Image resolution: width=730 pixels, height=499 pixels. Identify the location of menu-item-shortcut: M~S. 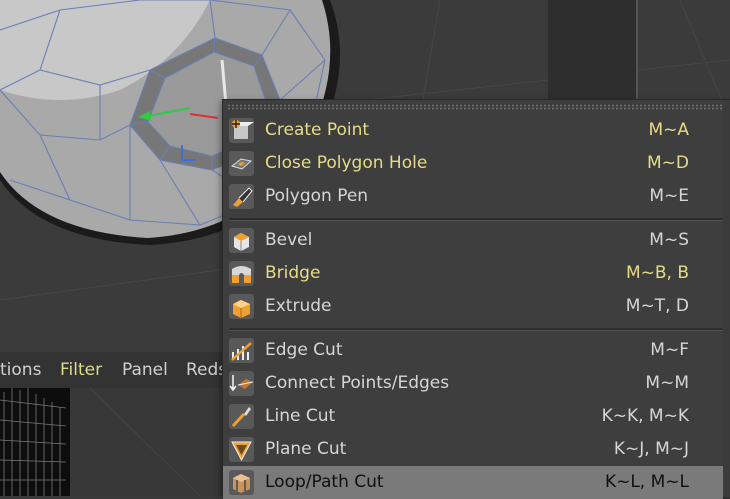
(669, 240).